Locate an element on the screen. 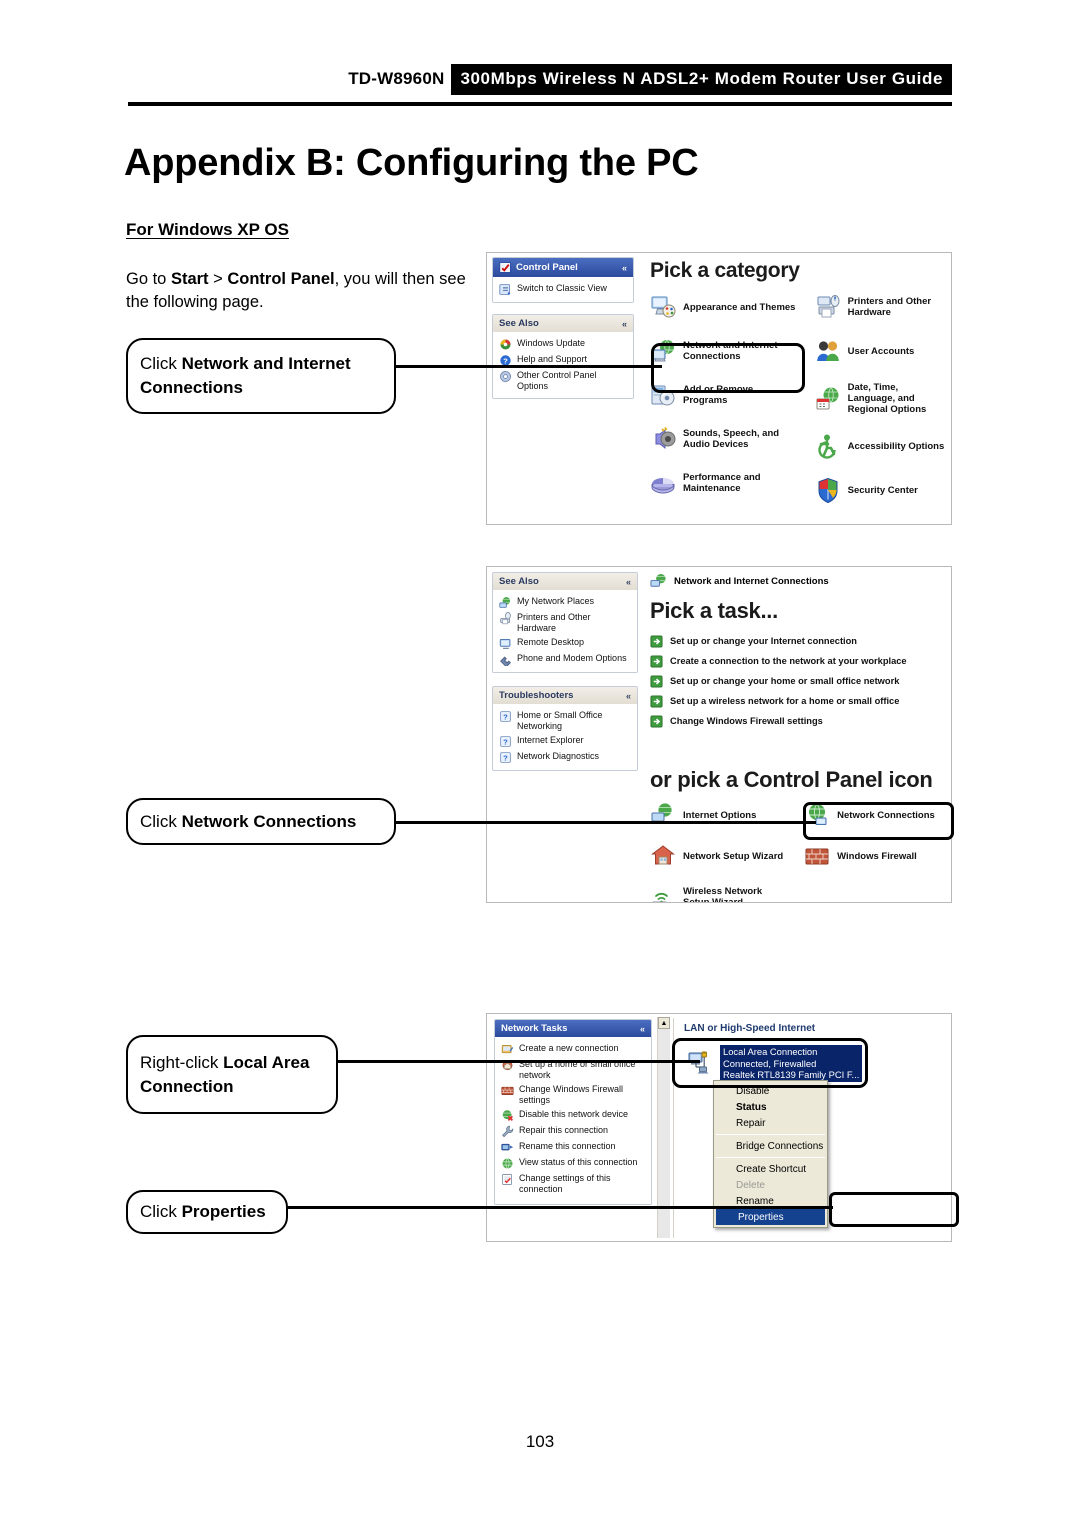 The width and height of the screenshot is (1080, 1527). cp-icon-wireless-network-setup-wizard: Wireless Network Setup Wizard is located at coordinates (718, 893).